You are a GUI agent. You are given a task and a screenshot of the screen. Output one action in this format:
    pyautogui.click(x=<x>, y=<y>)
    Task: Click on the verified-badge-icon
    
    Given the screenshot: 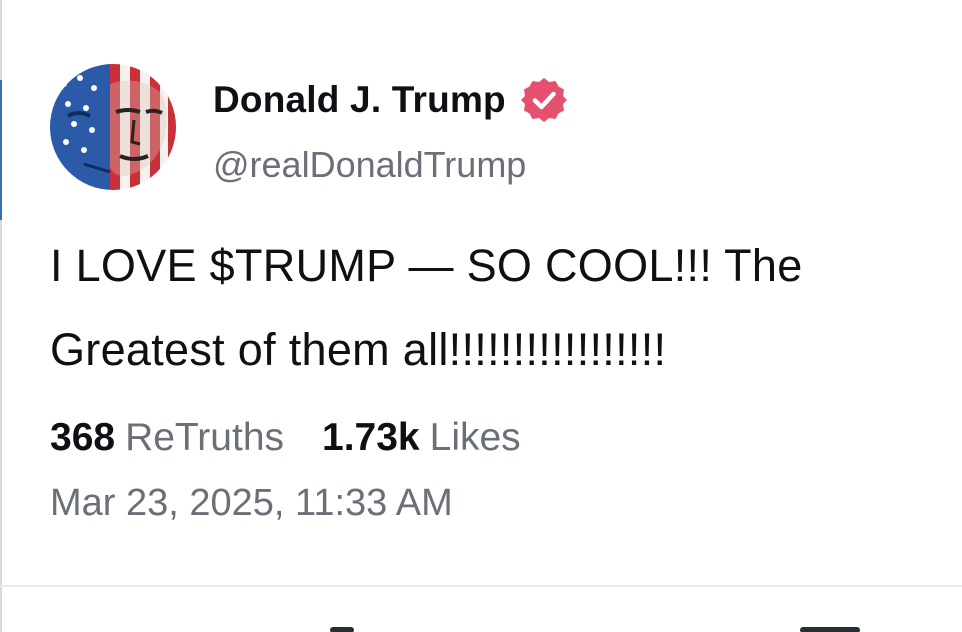 What is the action you would take?
    pyautogui.click(x=544, y=100)
    